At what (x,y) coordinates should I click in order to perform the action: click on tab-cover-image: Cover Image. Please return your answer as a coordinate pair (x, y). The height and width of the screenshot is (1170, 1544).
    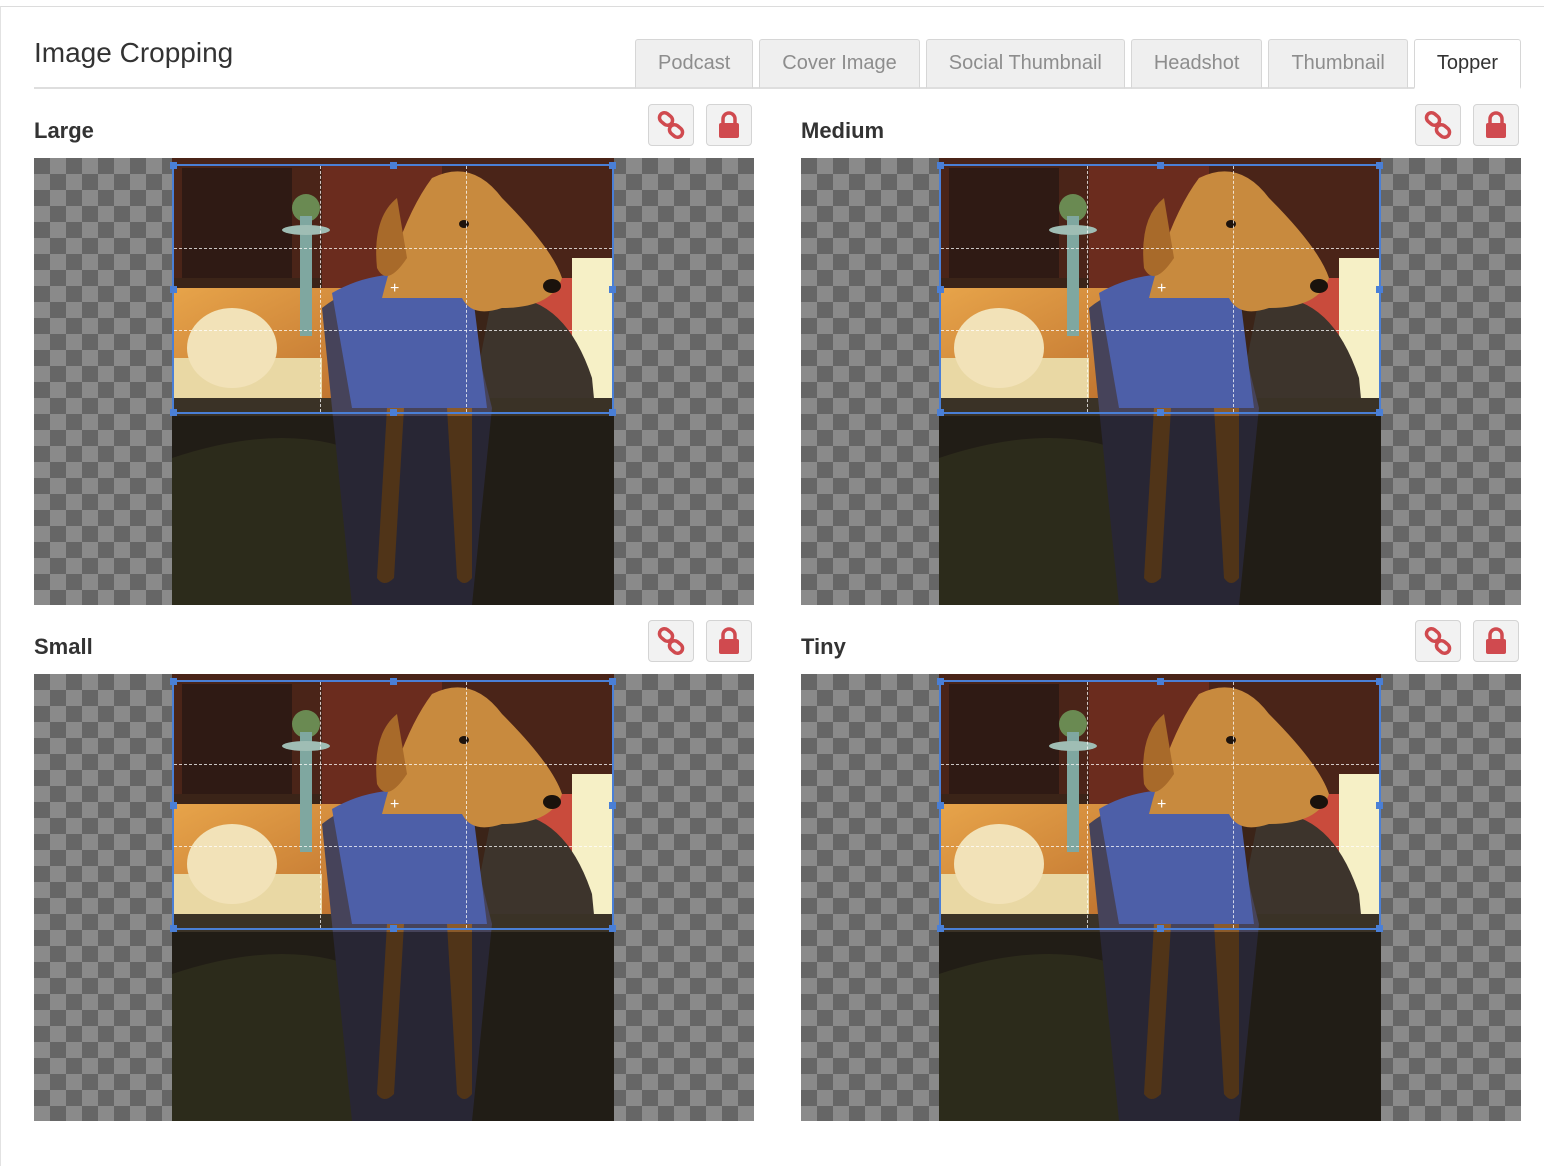
    Looking at the image, I should click on (839, 64).